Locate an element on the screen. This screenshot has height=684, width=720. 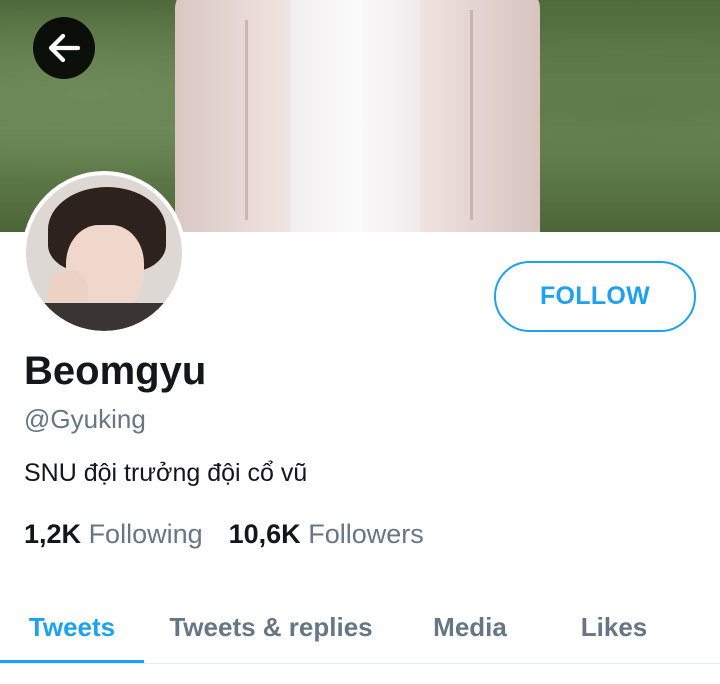
back-button is located at coordinates (64, 48).